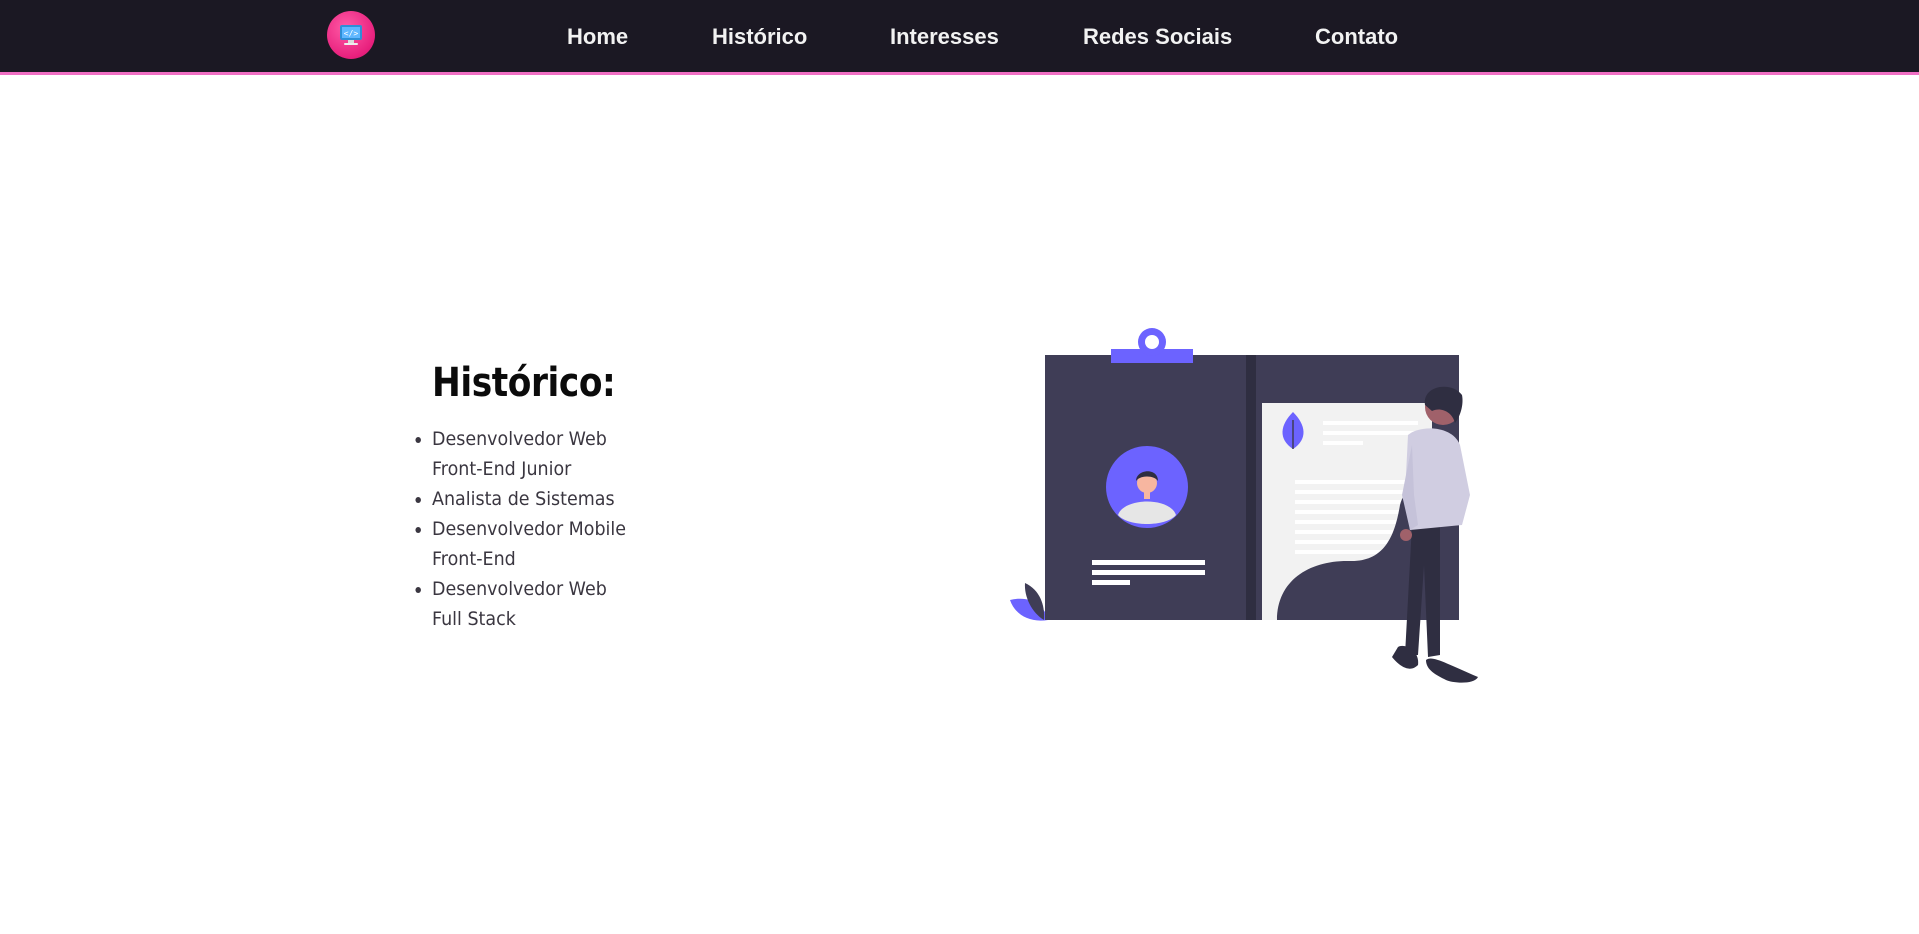 The height and width of the screenshot is (934, 1919). What do you see at coordinates (597, 37) in the screenshot?
I see `nav-home-link: Home` at bounding box center [597, 37].